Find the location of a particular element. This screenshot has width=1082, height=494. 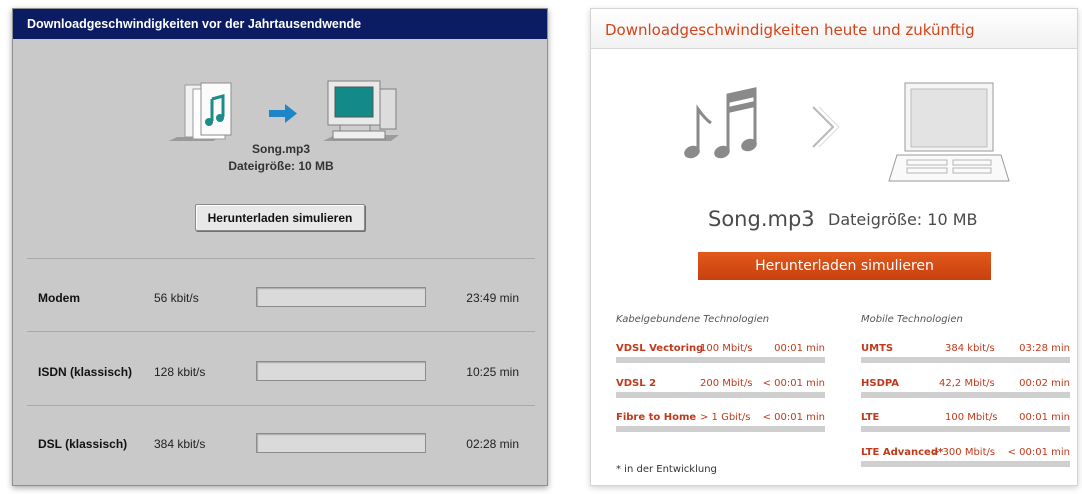

mobile-row-time: 00:01 min is located at coordinates (1044, 417).